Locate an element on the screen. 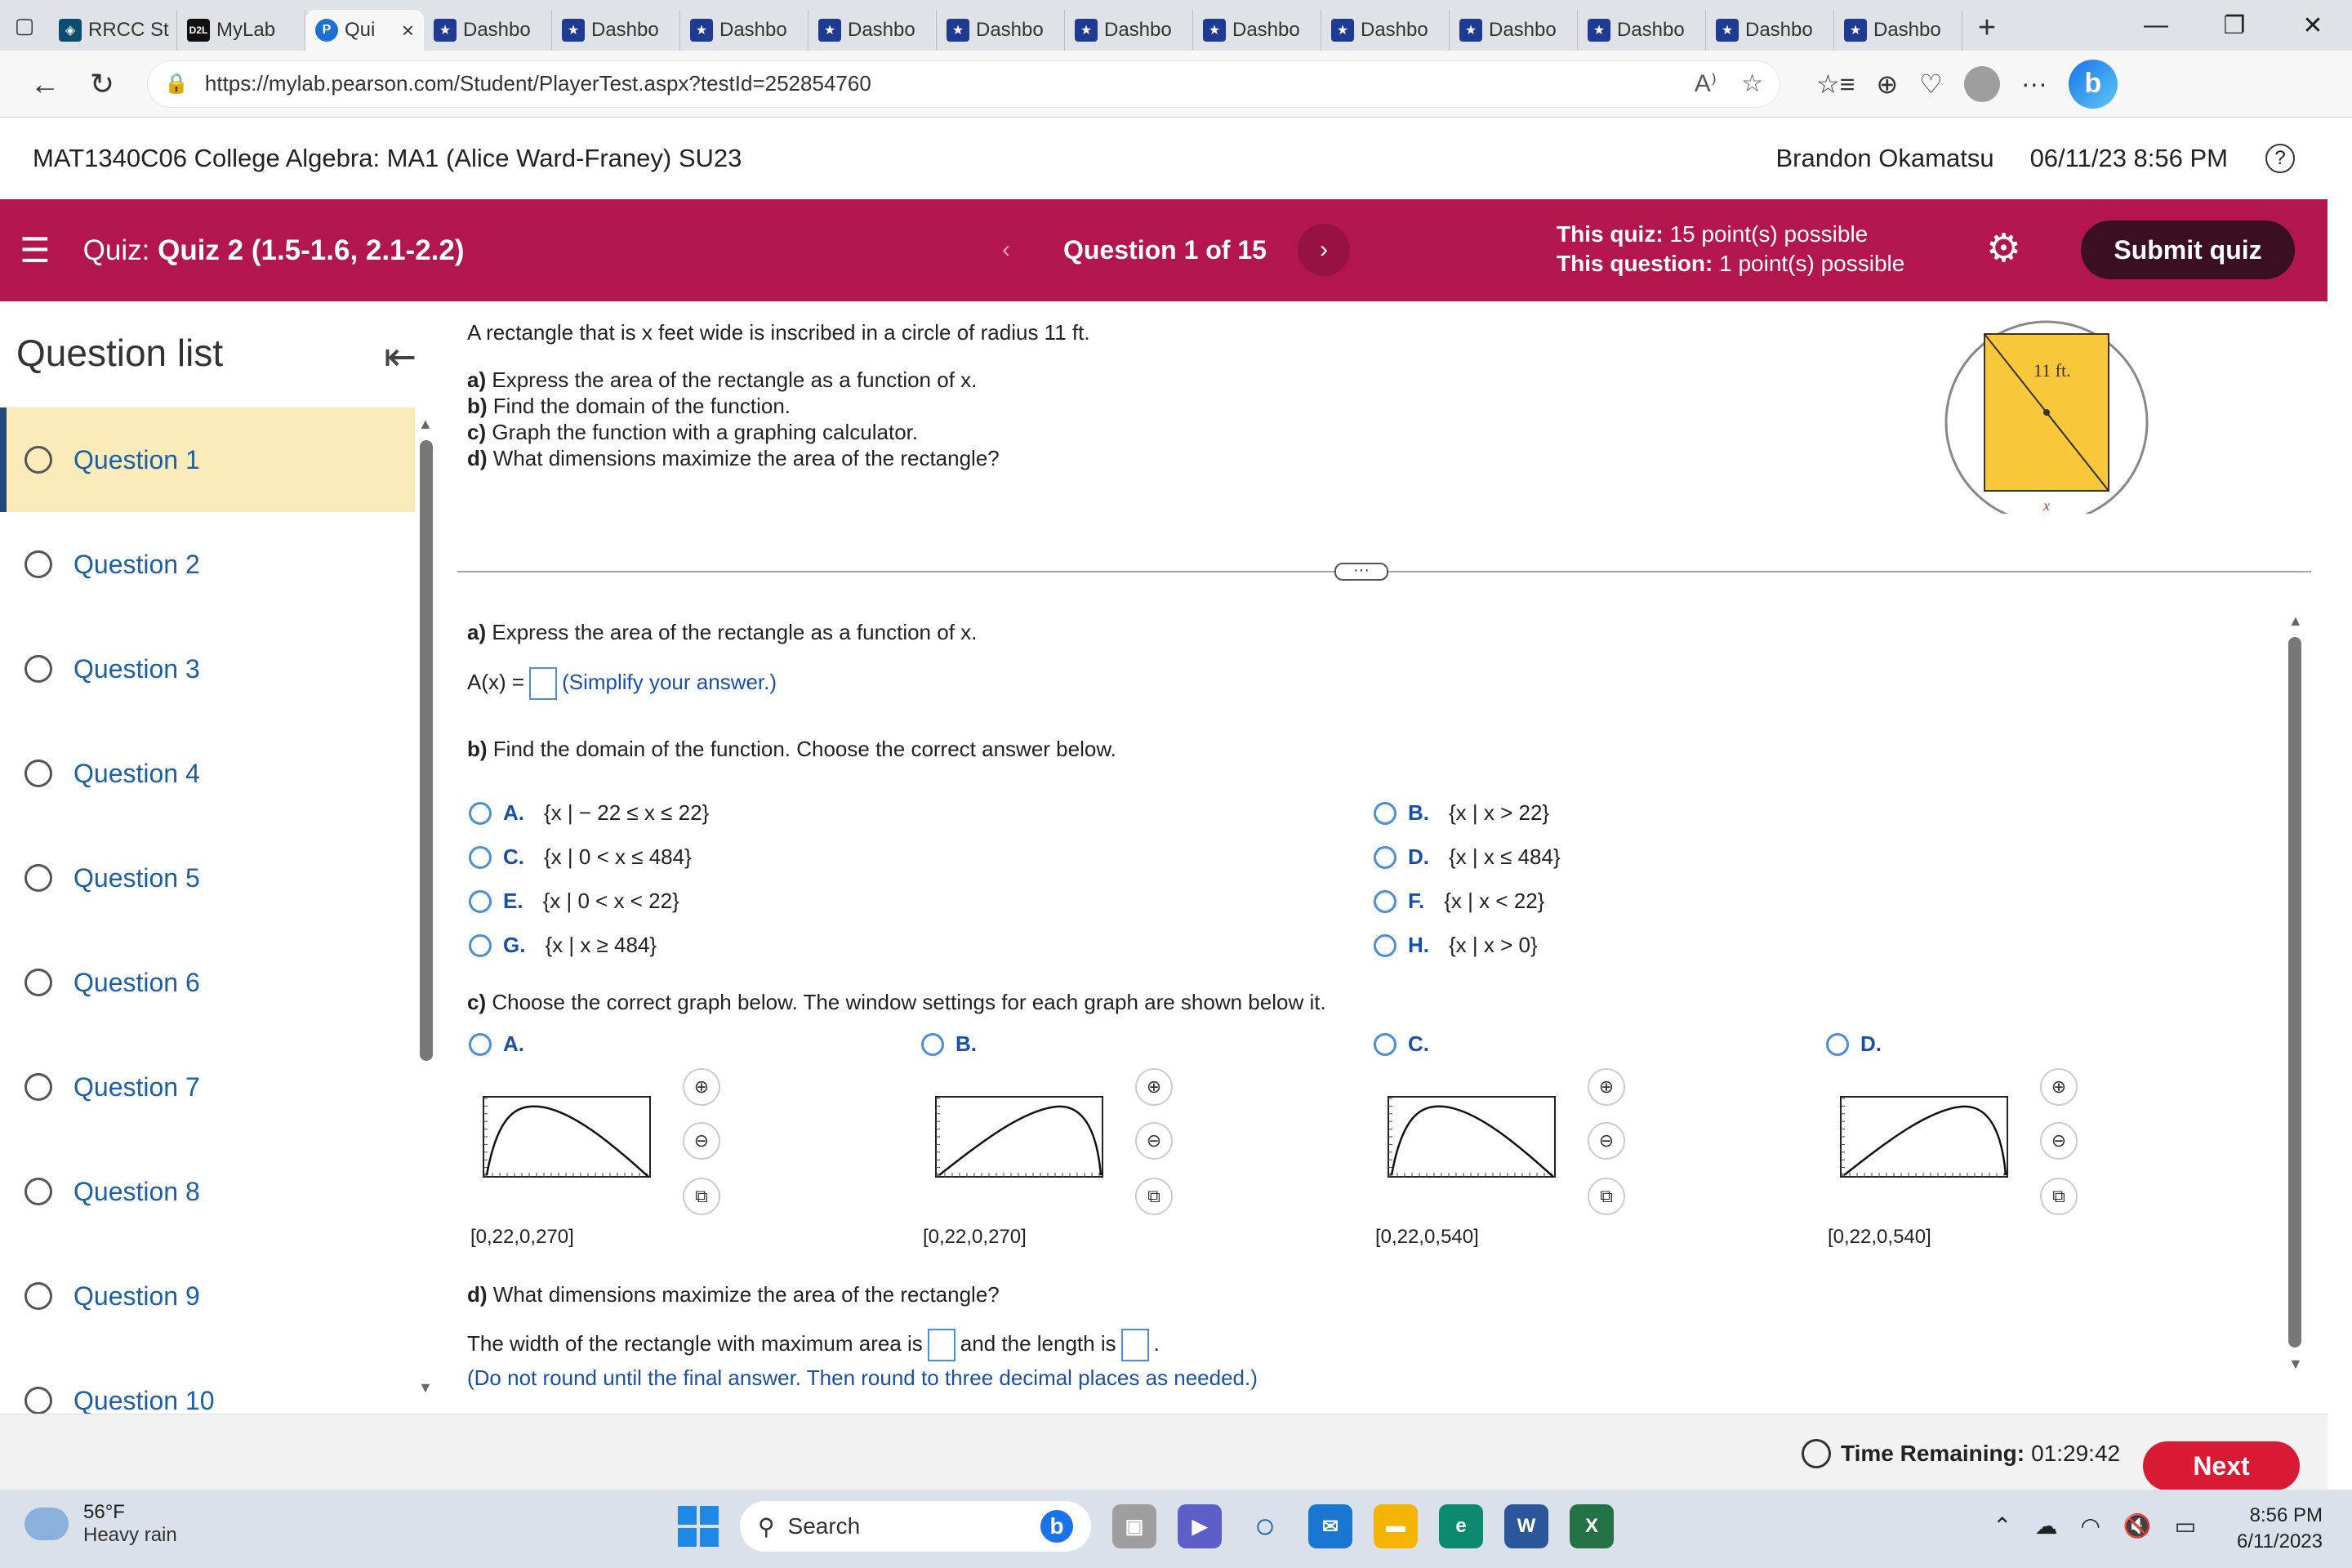 This screenshot has width=2352, height=1568. question-list-item: Question 6 is located at coordinates (208, 982).